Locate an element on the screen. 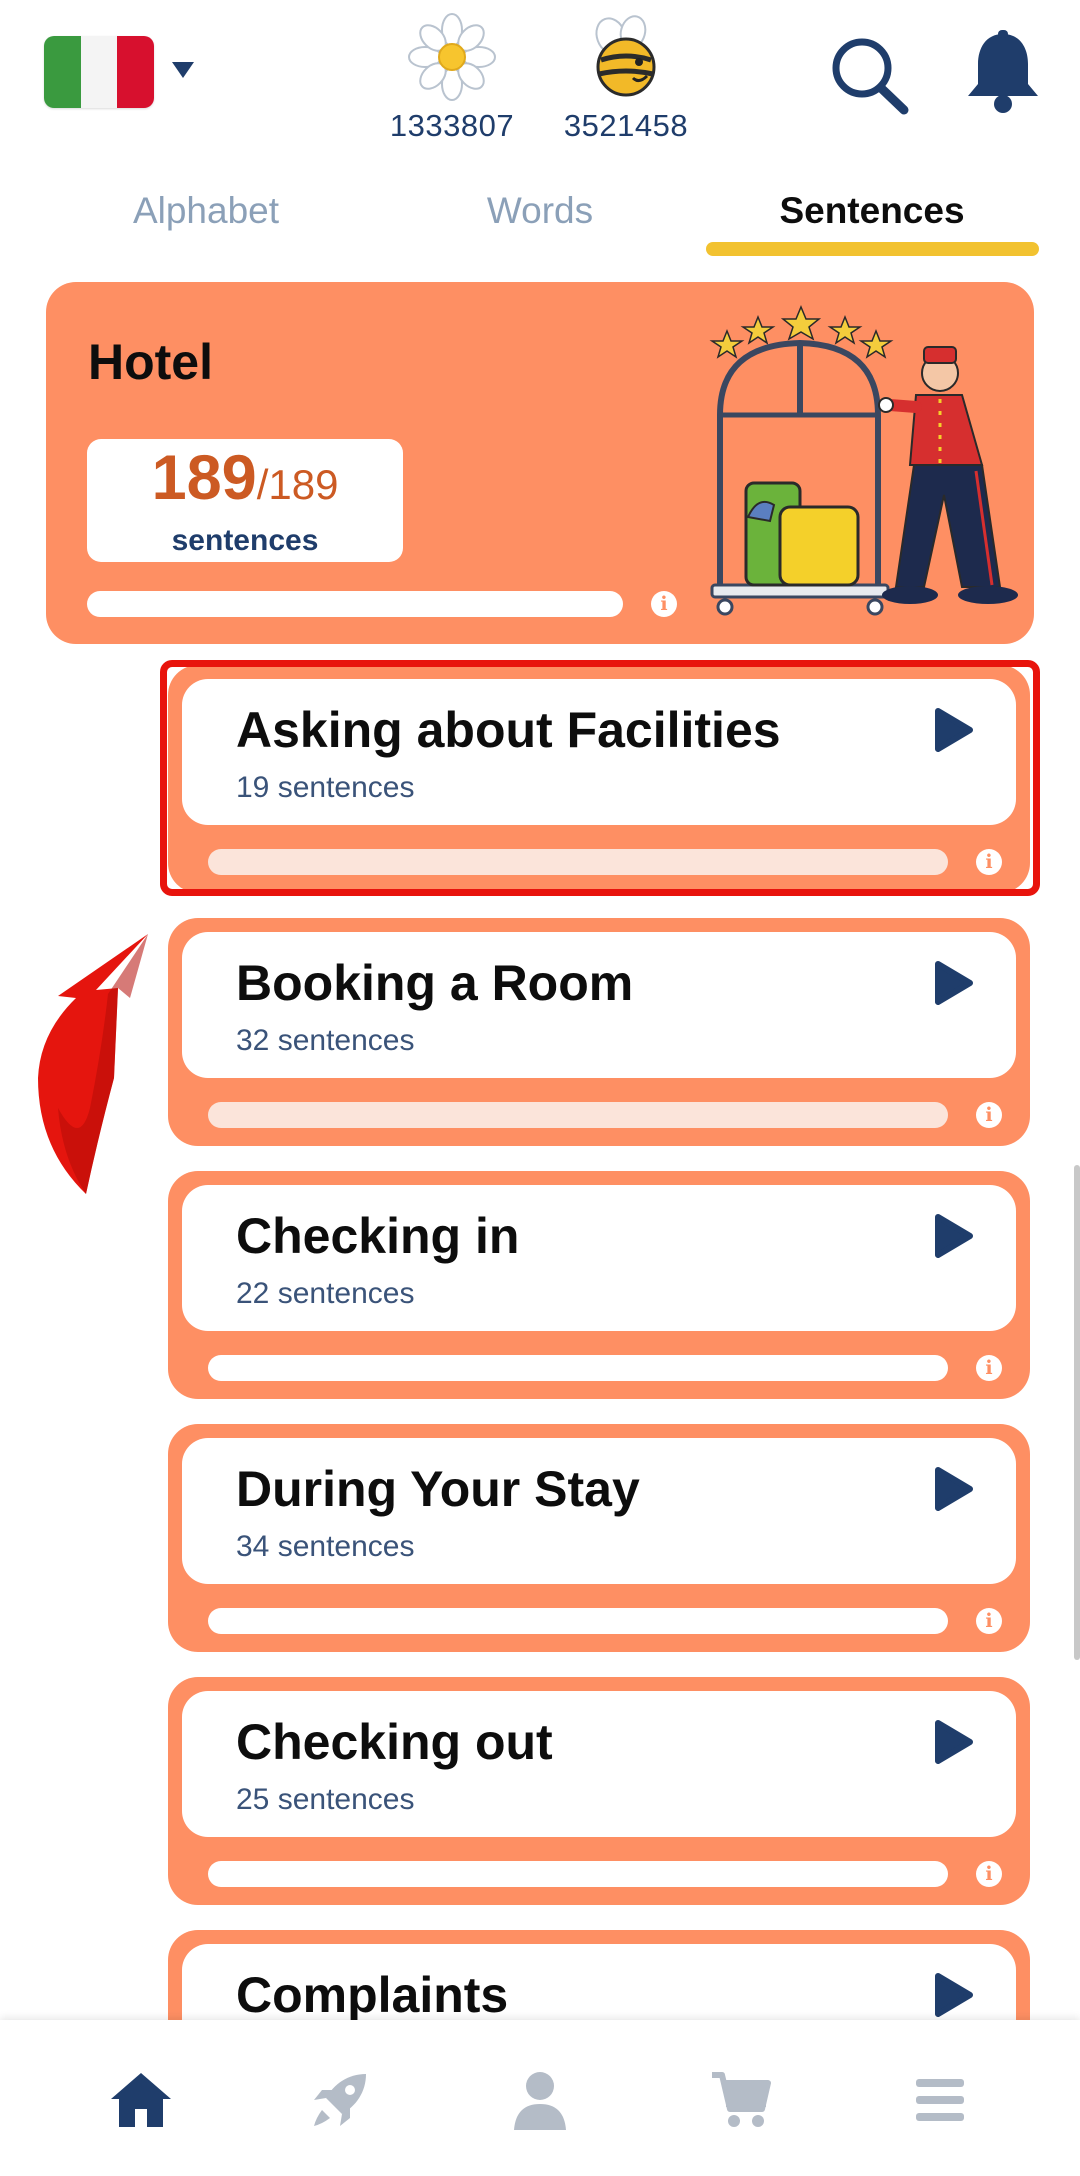 The width and height of the screenshot is (1080, 2176). lesson-title: During Your Stay is located at coordinates (438, 1489).